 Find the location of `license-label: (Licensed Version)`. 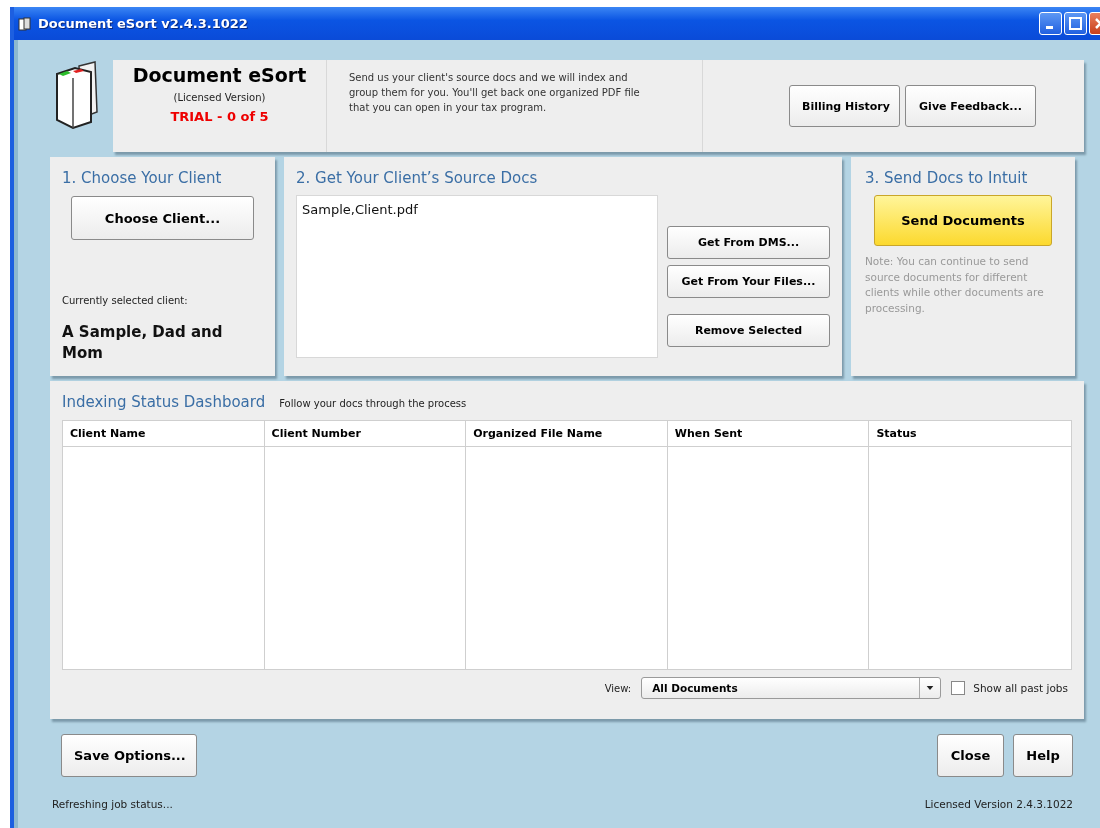

license-label: (Licensed Version) is located at coordinates (219, 97).